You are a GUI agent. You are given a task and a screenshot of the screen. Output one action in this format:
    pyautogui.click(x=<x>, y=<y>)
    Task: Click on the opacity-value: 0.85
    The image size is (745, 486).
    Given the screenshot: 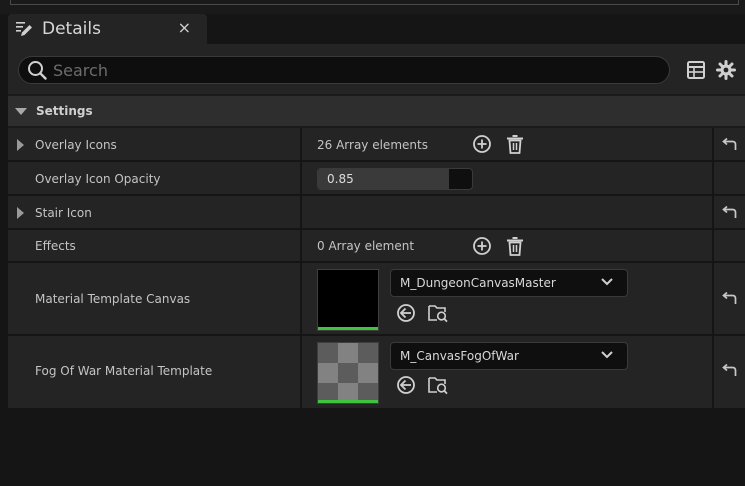 What is the action you would take?
    pyautogui.click(x=340, y=179)
    